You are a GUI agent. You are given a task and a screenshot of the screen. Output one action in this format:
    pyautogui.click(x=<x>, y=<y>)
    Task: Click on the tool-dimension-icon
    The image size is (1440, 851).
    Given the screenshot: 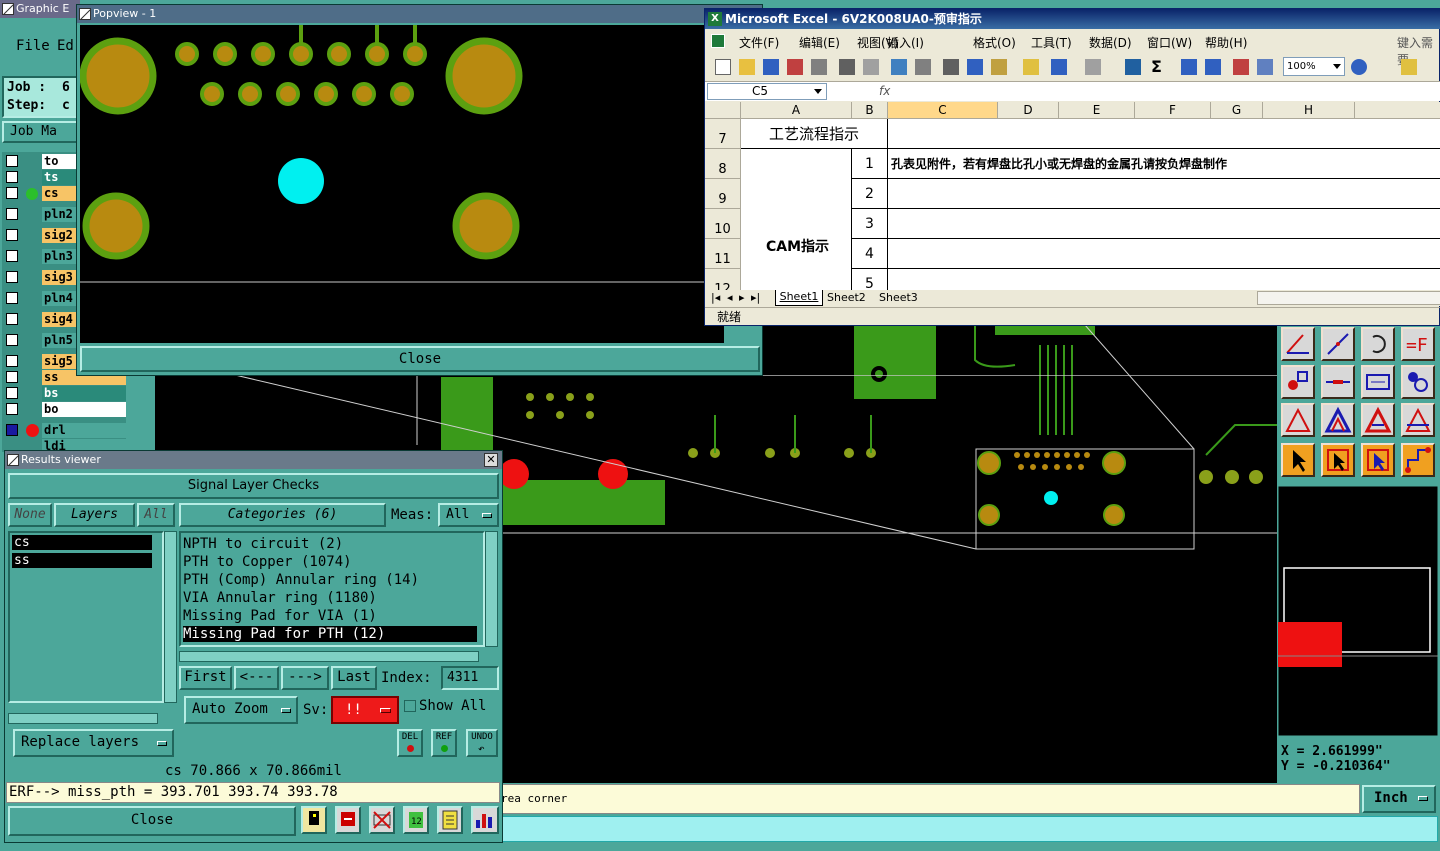 What is the action you would take?
    pyautogui.click(x=1298, y=344)
    